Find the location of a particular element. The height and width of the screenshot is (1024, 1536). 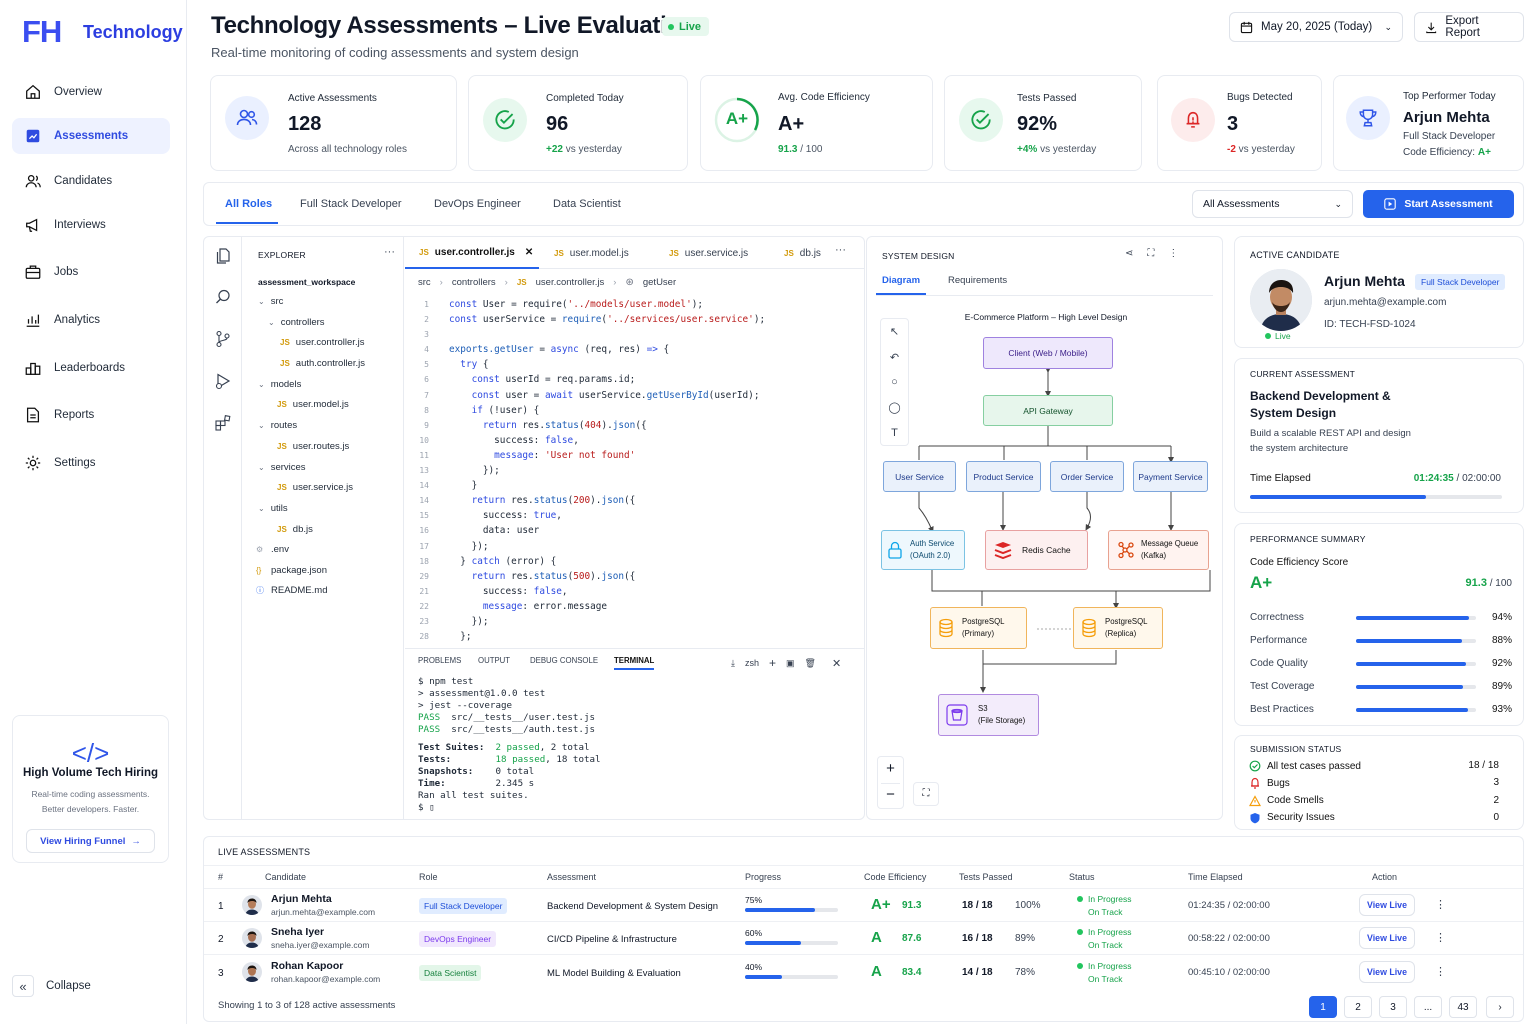

promo-line-2: Better developers. Faster. is located at coordinates (90, 809).